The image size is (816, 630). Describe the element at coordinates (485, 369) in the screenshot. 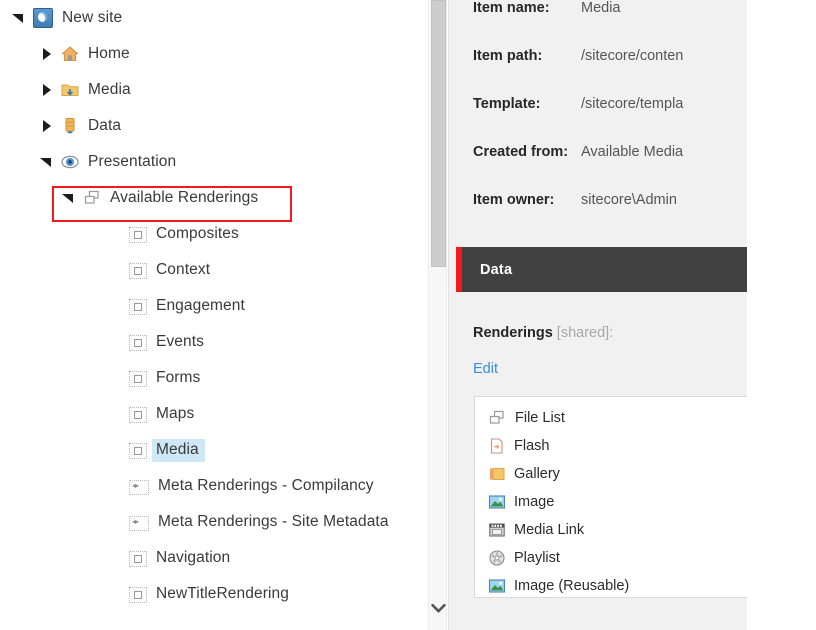

I see `edit-renderings-link: Edit` at that location.